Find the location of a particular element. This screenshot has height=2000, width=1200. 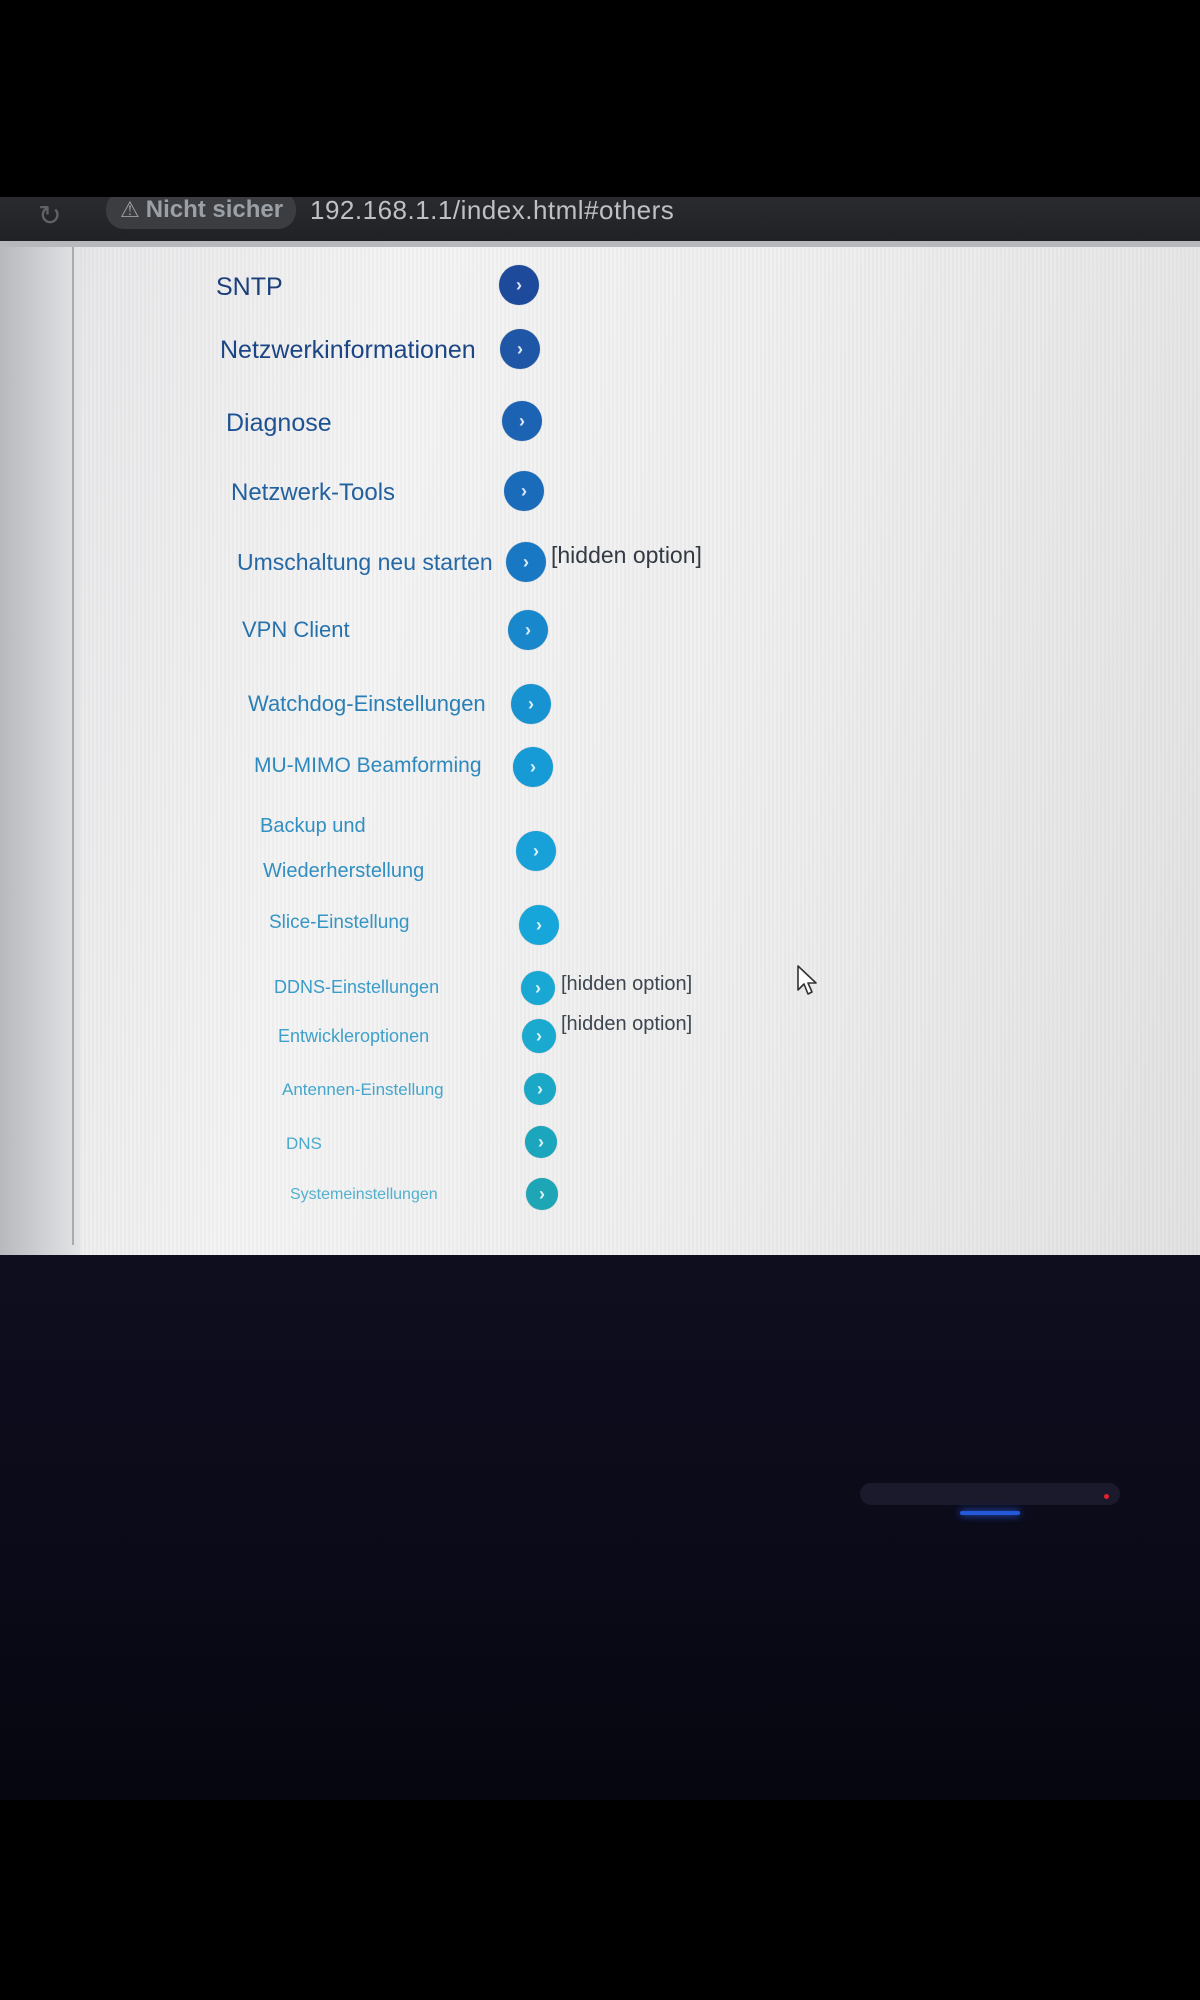

rail-divider is located at coordinates (73, 745).